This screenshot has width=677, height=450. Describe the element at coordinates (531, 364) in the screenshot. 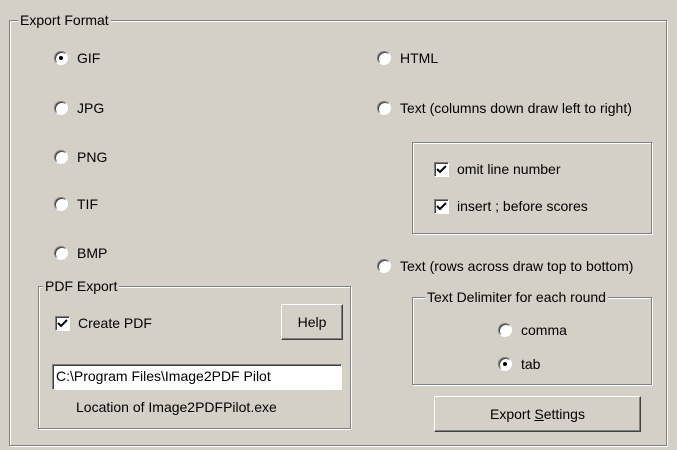

I see `delimiter-label-tab: tab` at that location.